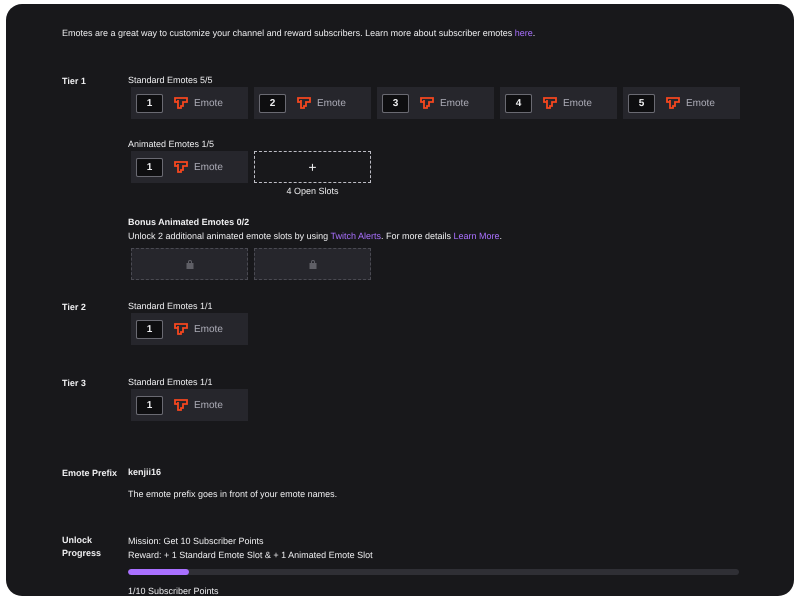 The width and height of the screenshot is (800, 600). Describe the element at coordinates (74, 383) in the screenshot. I see `tier-label: Tier 3` at that location.